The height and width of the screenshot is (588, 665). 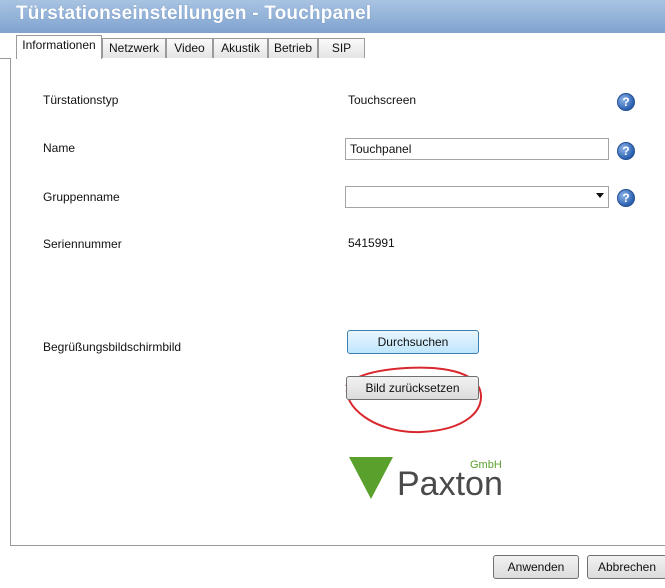 I want to click on group-name-label: Gruppenname, so click(x=81, y=197).